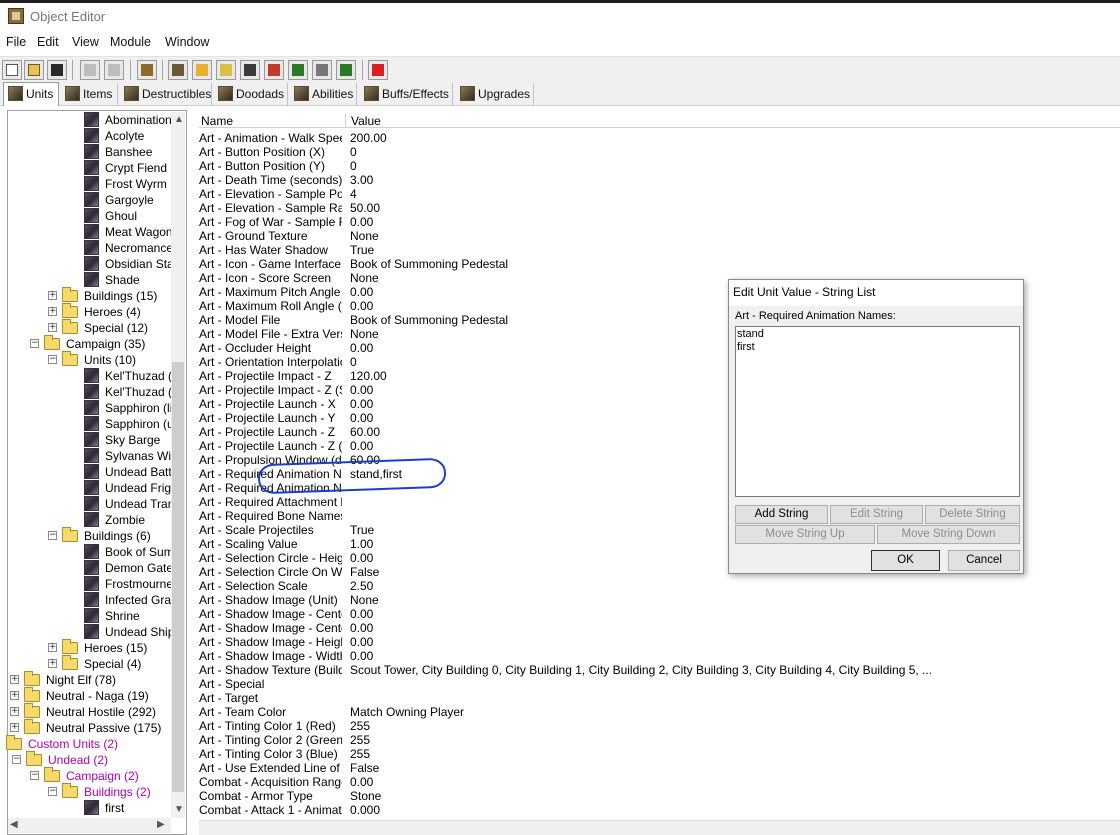  I want to click on tree-folder: + Night Elf (78), so click(98, 679).